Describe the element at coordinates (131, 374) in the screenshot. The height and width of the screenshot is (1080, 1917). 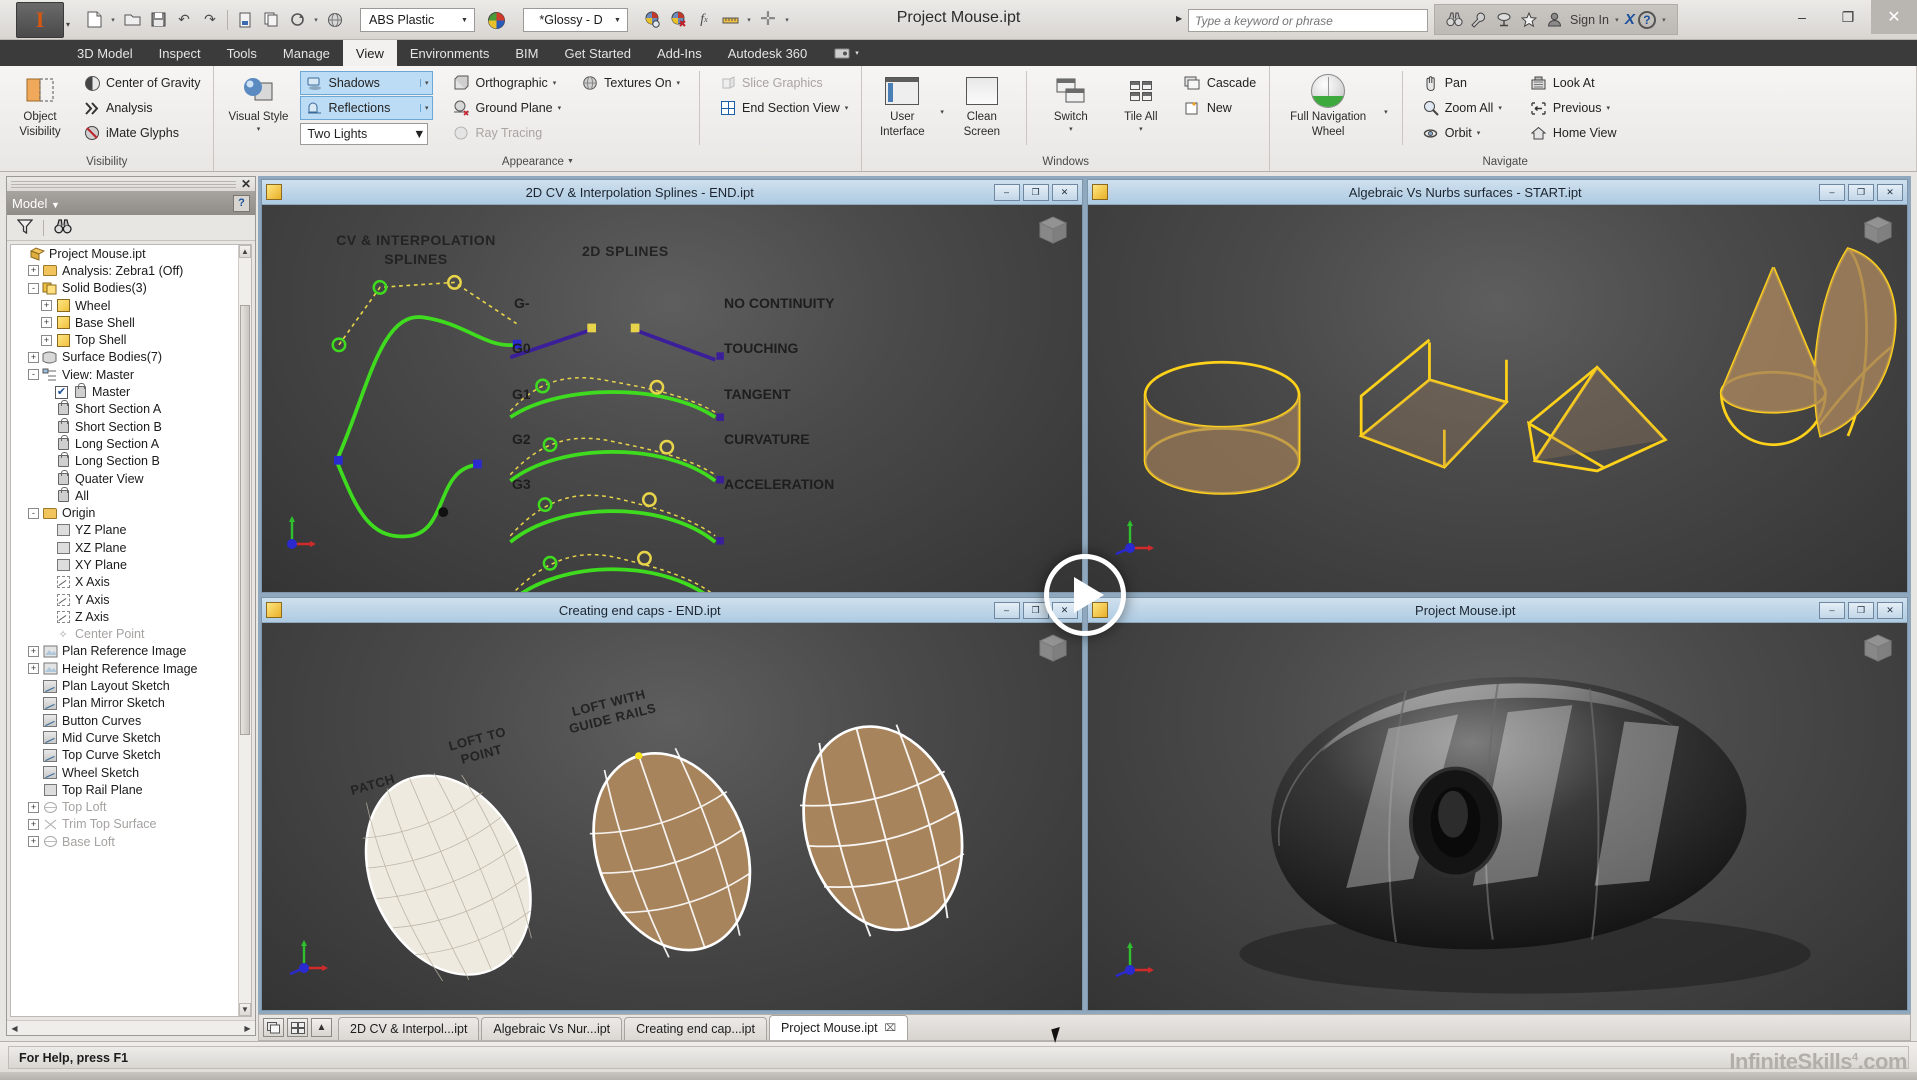
I see `tree-node: - View: Master` at that location.